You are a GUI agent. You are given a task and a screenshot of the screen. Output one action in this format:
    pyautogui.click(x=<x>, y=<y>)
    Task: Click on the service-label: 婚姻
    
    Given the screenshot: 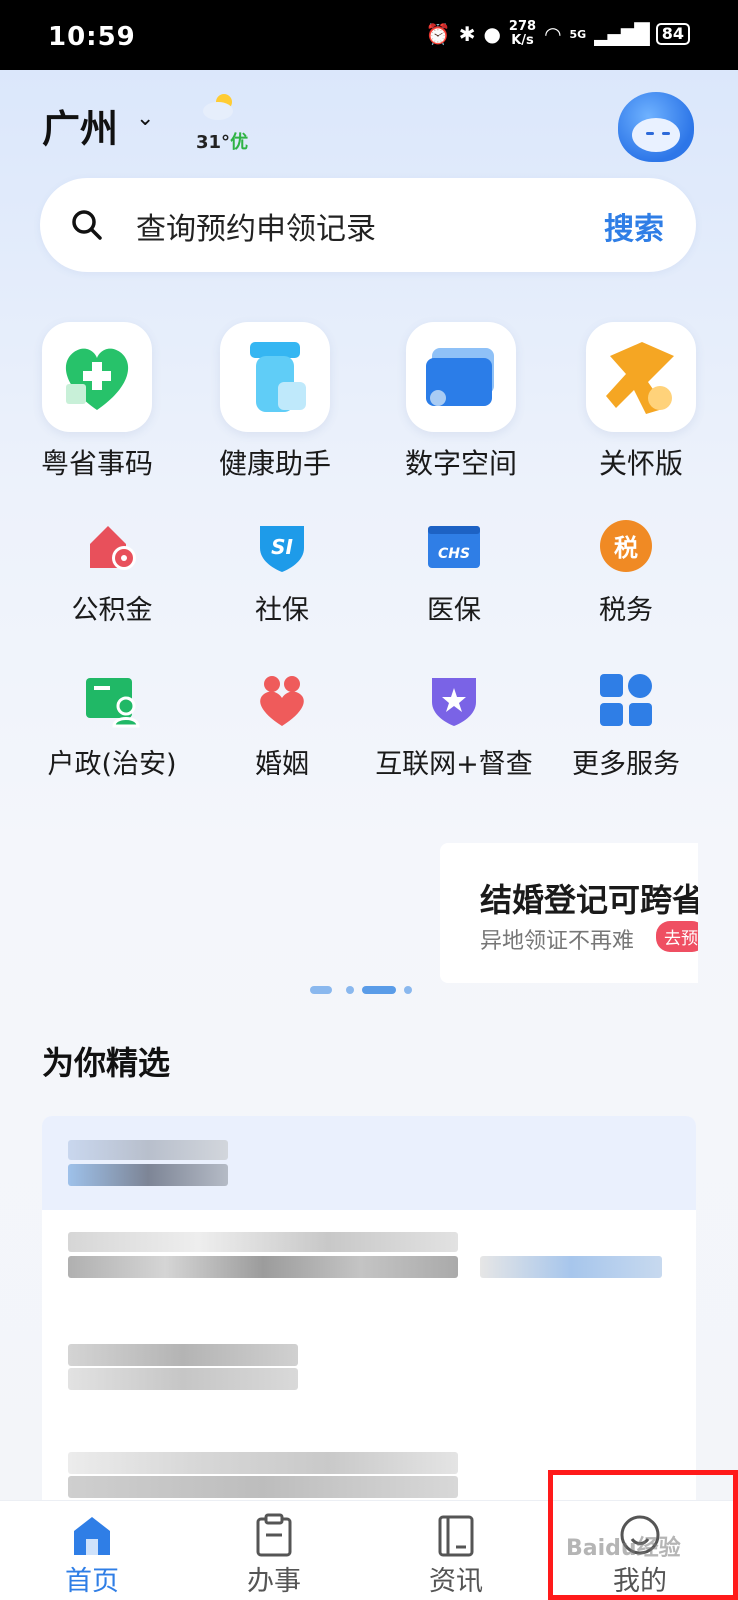 What is the action you would take?
    pyautogui.click(x=282, y=764)
    